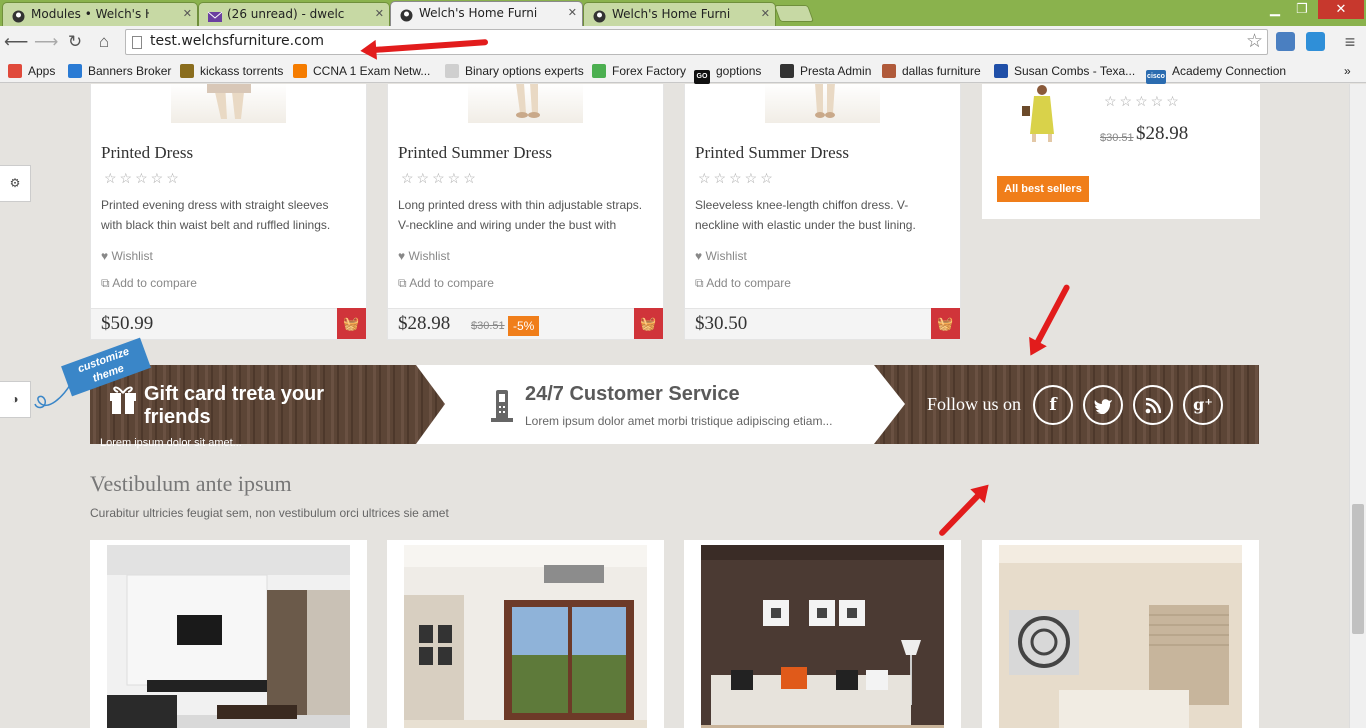  I want to click on product-name: Printed Dress, so click(147, 153).